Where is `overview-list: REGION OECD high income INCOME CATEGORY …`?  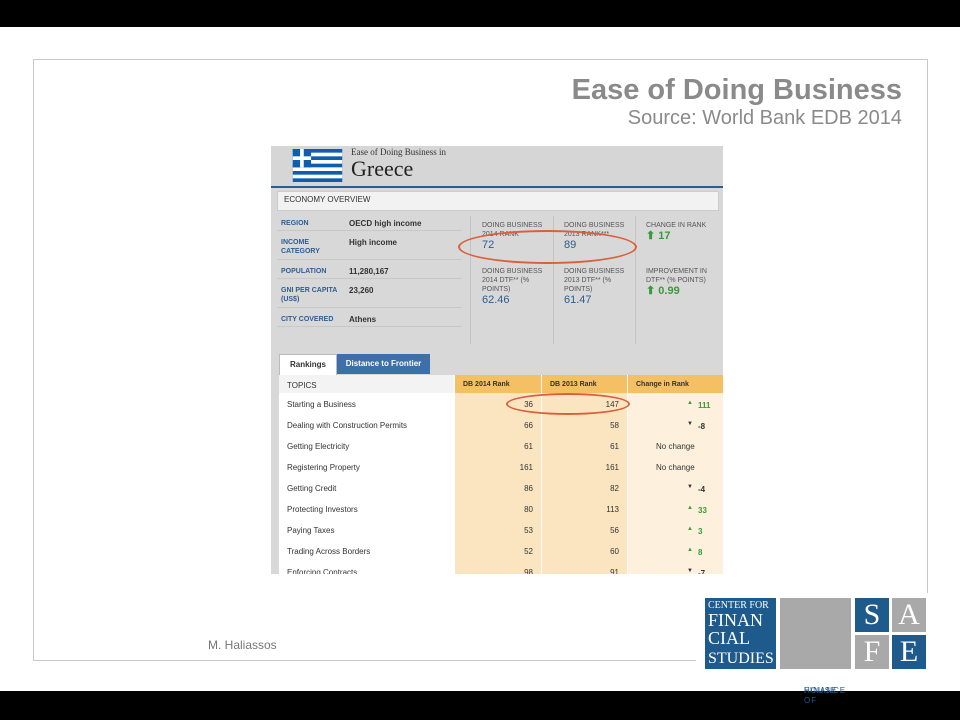 overview-list: REGION OECD high income INCOME CATEGORY … is located at coordinates (369, 273).